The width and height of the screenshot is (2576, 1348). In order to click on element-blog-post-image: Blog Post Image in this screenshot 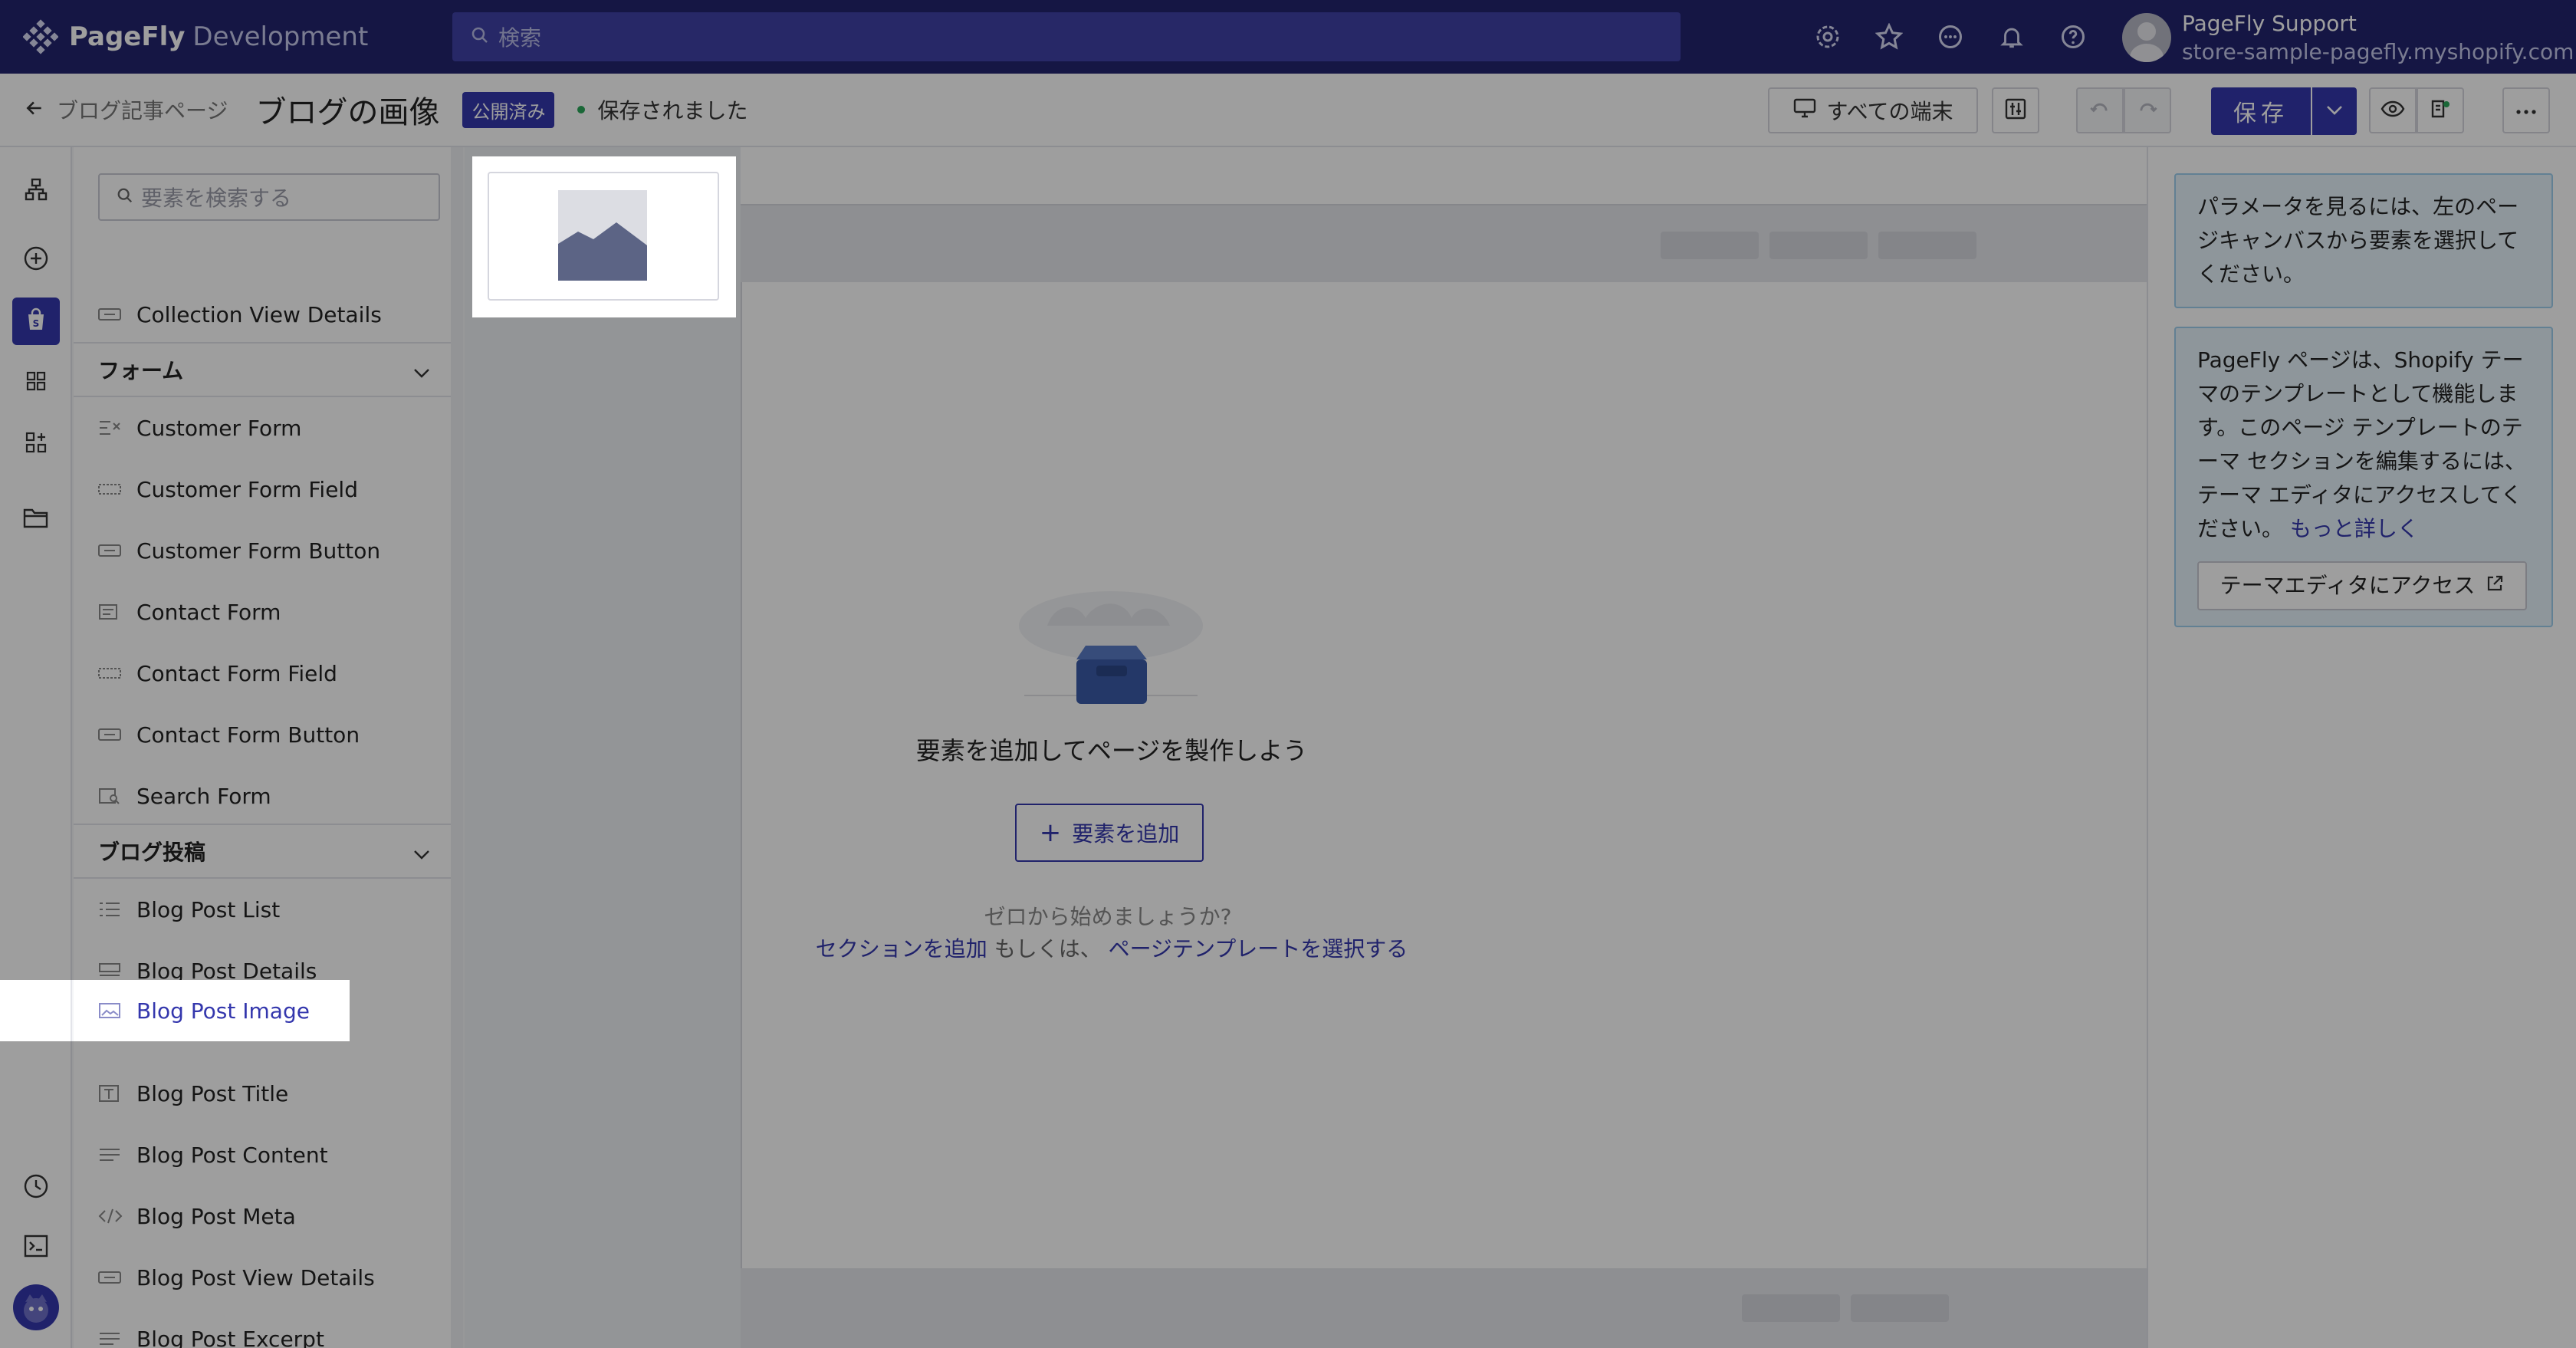, I will do `click(212, 1010)`.